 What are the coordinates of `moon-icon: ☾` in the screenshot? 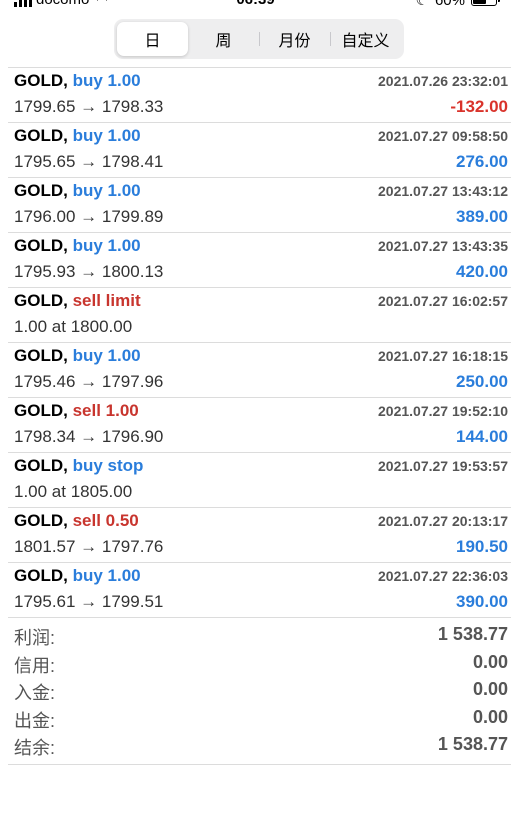 It's located at (422, 4).